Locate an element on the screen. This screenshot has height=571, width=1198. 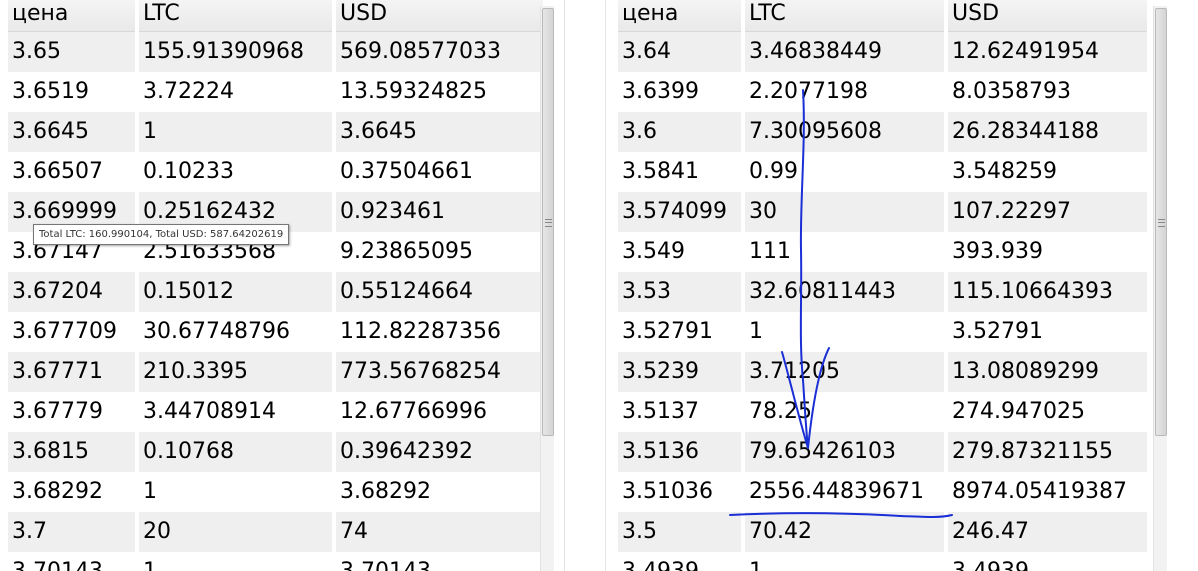
usd-cell: 0.37504661 is located at coordinates (406, 171).